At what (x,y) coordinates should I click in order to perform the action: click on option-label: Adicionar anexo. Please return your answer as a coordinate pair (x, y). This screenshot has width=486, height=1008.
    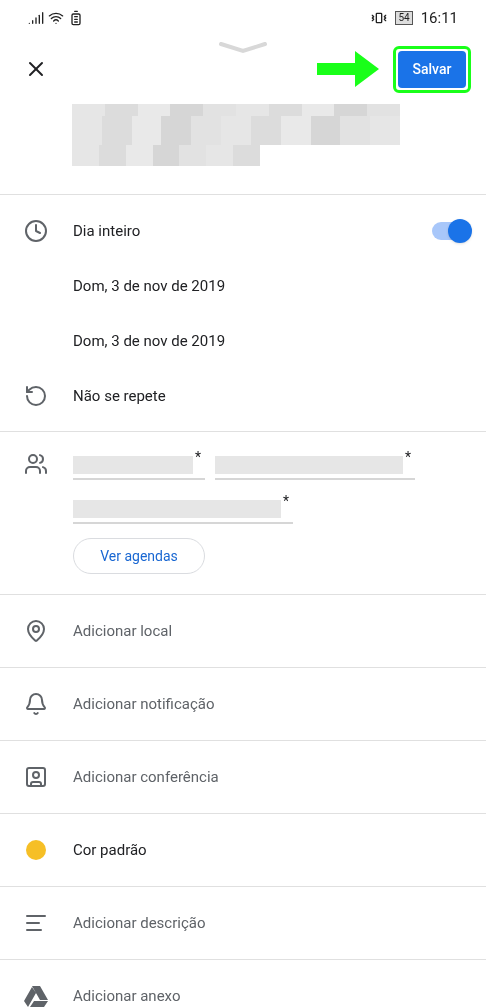
    Looking at the image, I should click on (127, 996).